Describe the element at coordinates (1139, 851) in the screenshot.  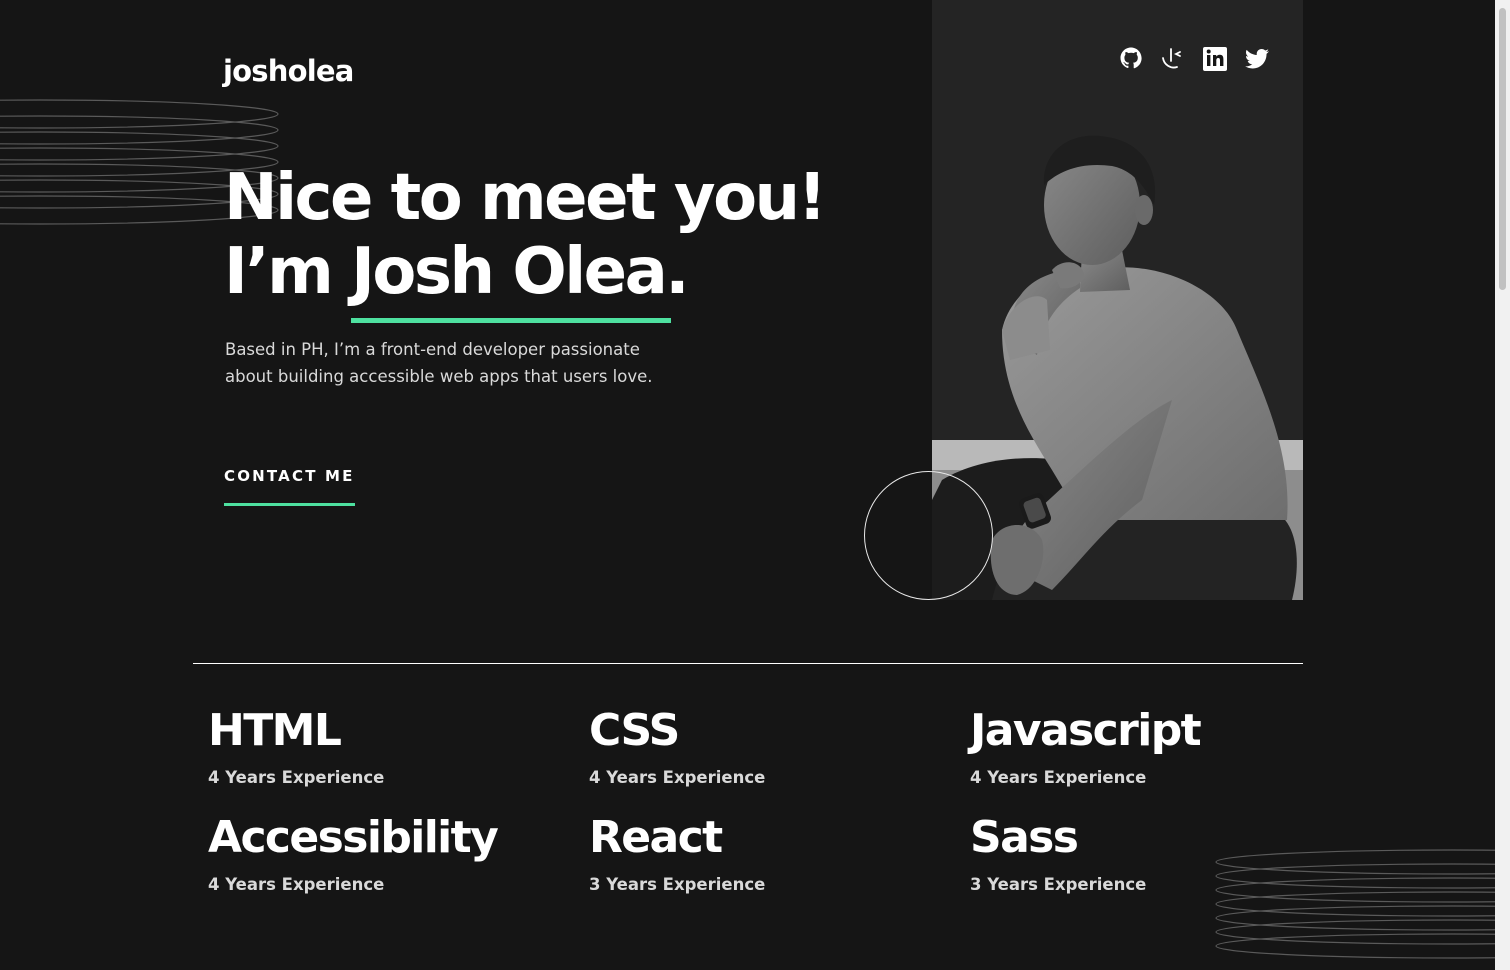
I see `skill-item: Sass 3 Years Experience` at that location.